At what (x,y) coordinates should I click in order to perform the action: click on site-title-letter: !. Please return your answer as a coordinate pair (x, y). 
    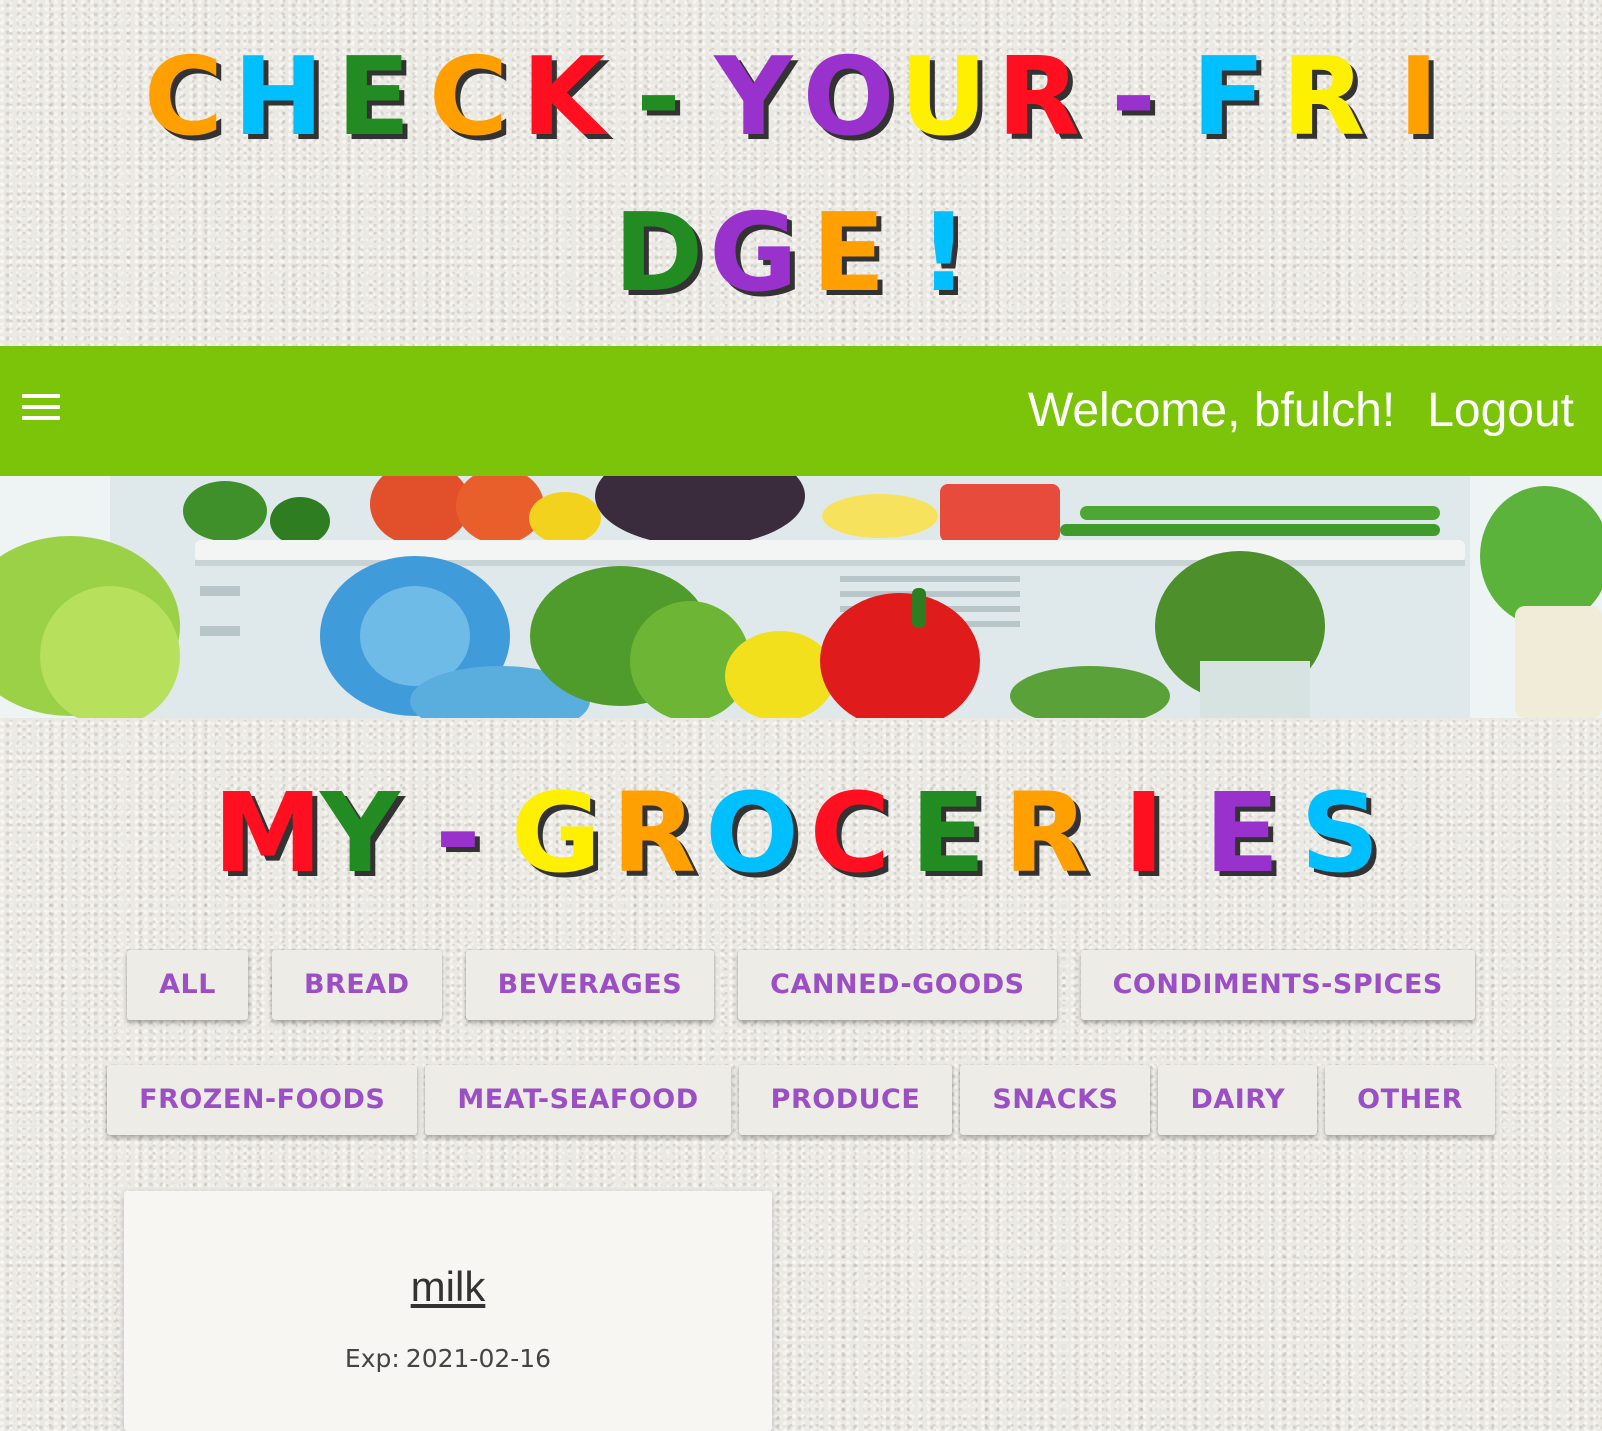
    Looking at the image, I should click on (943, 253).